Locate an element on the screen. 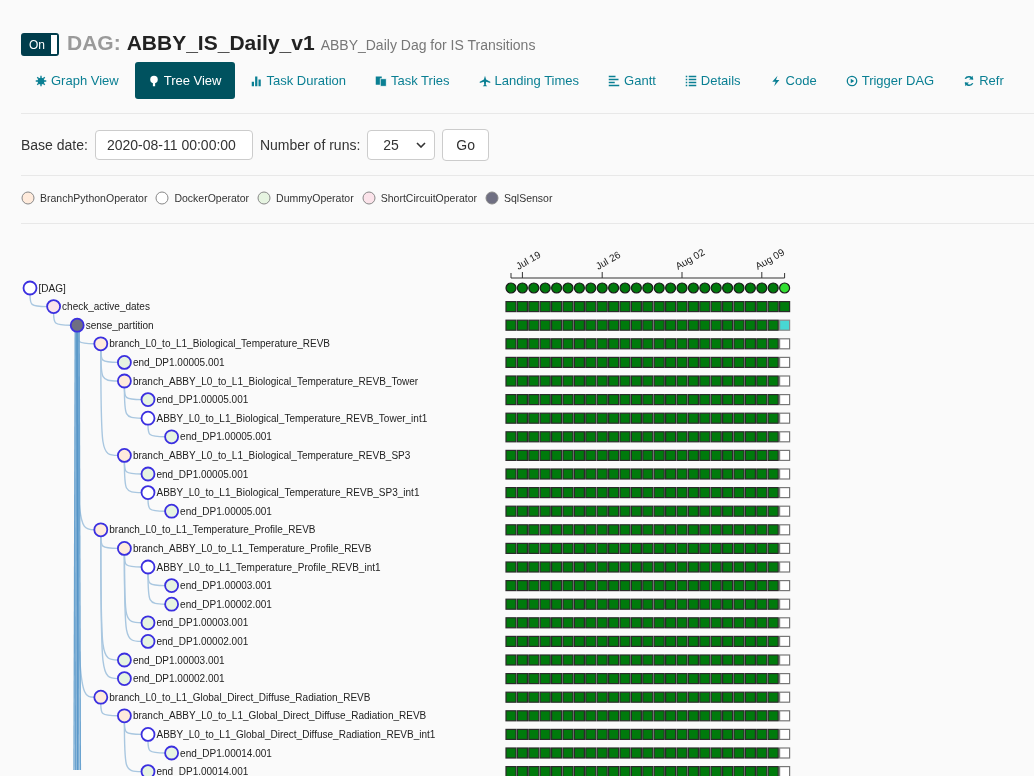  tab: Landing Times is located at coordinates (529, 80).